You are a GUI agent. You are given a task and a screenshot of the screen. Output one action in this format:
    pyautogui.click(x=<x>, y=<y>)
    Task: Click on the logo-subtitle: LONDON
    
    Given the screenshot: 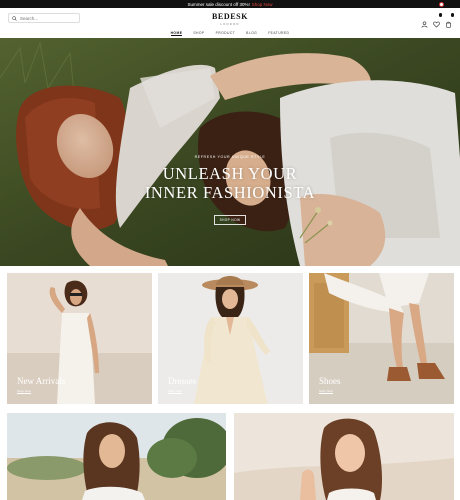 What is the action you would take?
    pyautogui.click(x=230, y=23)
    